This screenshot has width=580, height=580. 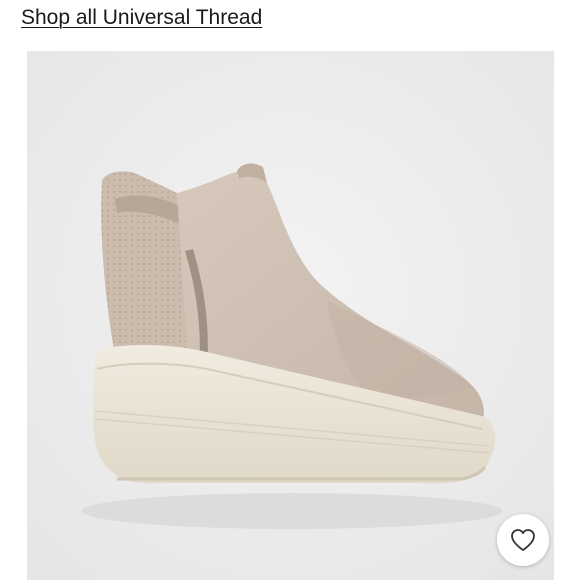 What do you see at coordinates (141, 18) in the screenshot?
I see `shop-all-brand-link: Shop all Universal Thread` at bounding box center [141, 18].